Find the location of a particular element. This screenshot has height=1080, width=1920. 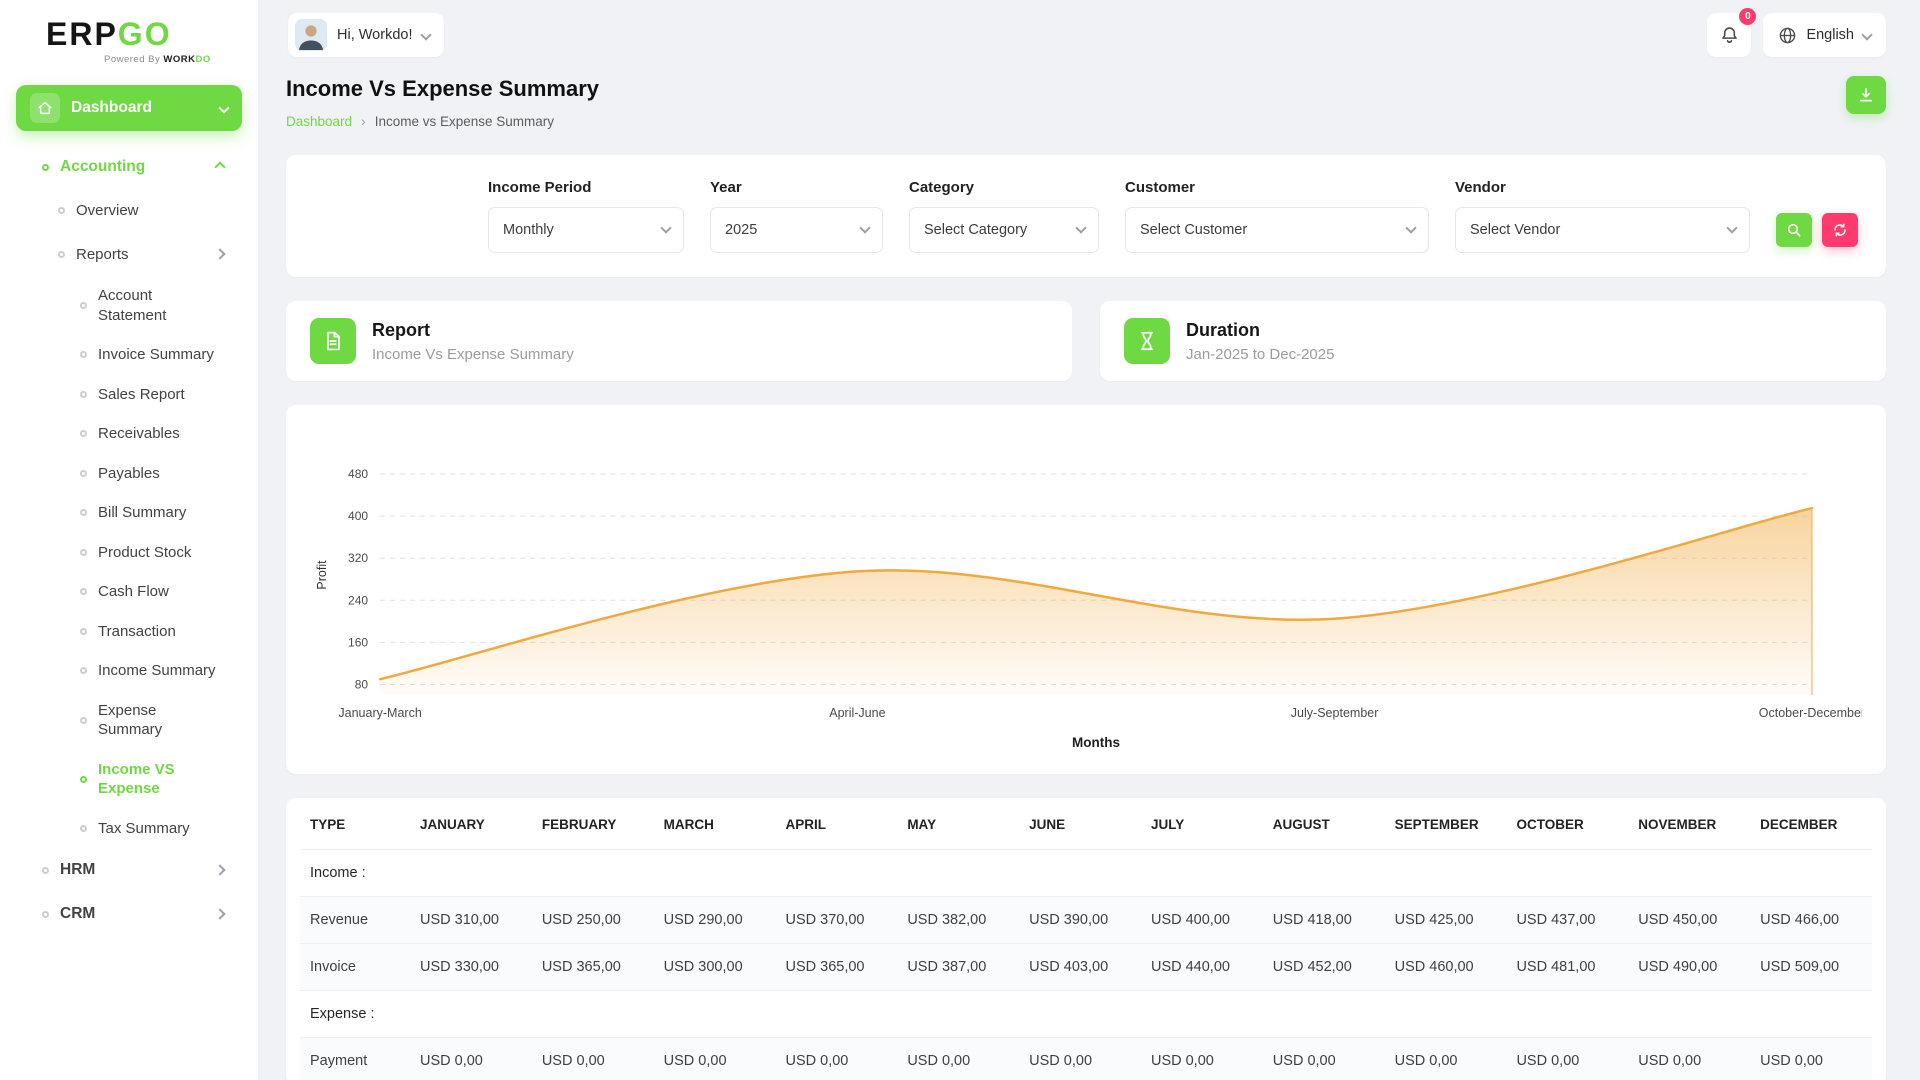

brand-logo: ERPGO Powered By WORKDO is located at coordinates (129, 40).